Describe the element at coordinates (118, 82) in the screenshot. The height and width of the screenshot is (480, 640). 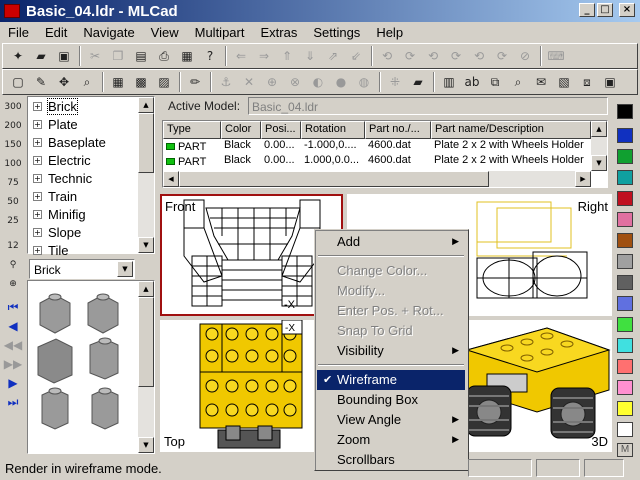
I see `layout-icon: ▦` at that location.